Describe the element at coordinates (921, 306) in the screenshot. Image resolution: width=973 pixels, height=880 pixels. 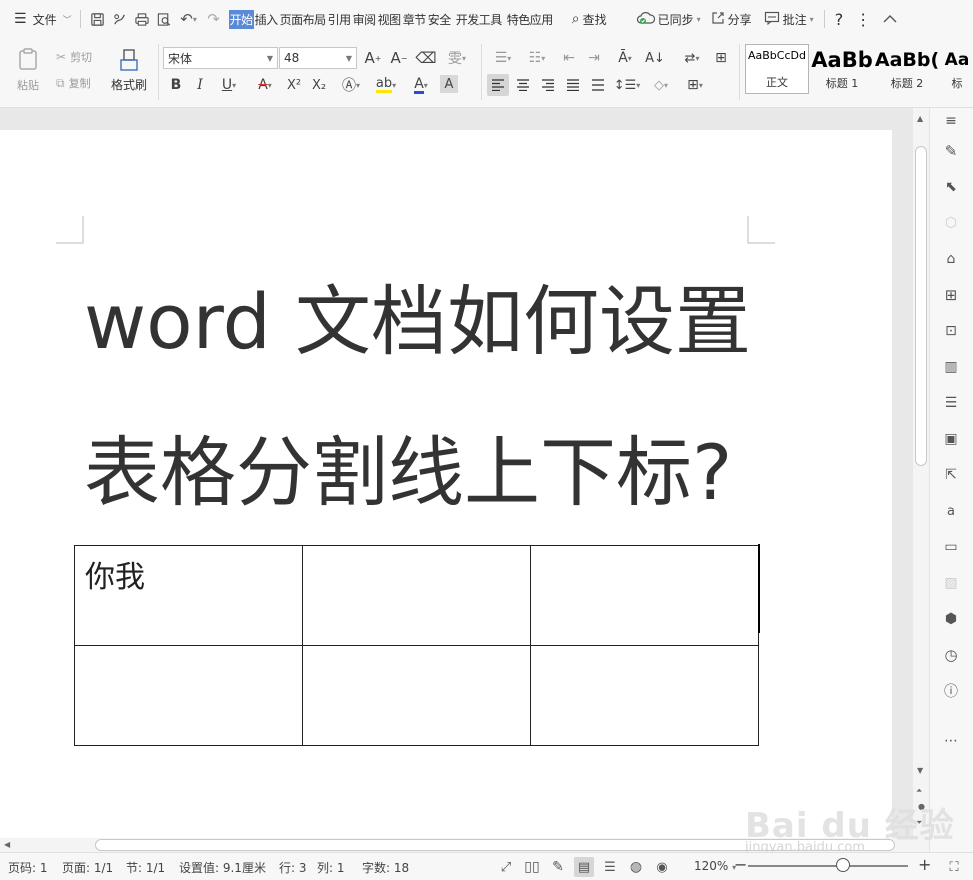
I see `vertical-scroll-thumb` at that location.